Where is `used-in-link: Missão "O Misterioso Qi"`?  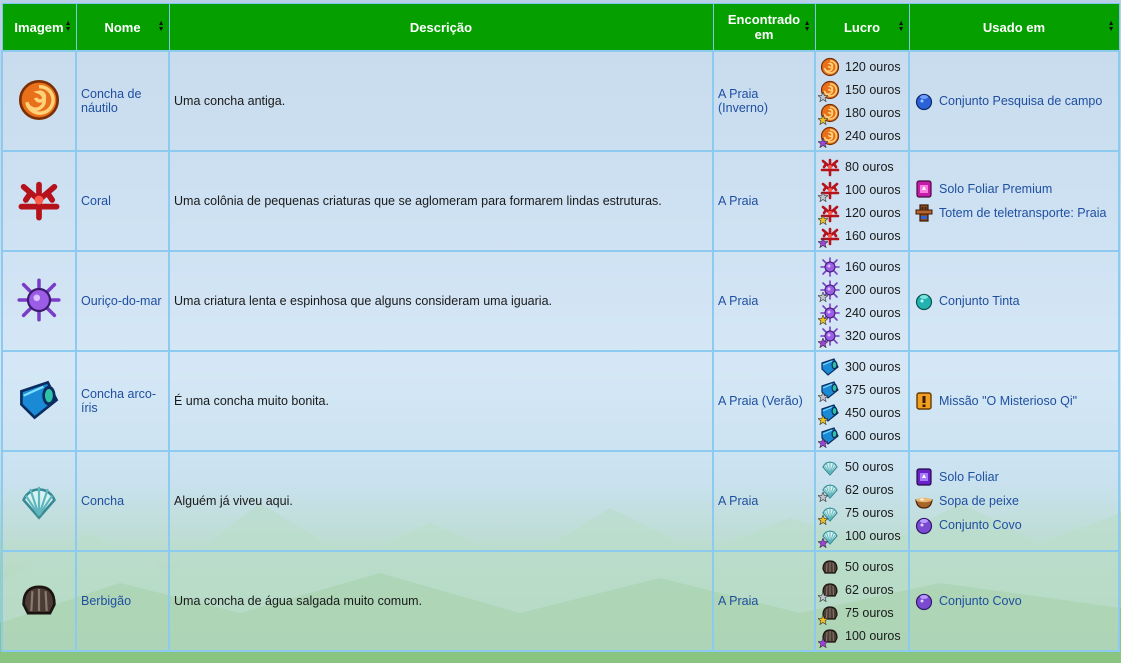 used-in-link: Missão "O Misterioso Qi" is located at coordinates (1008, 401).